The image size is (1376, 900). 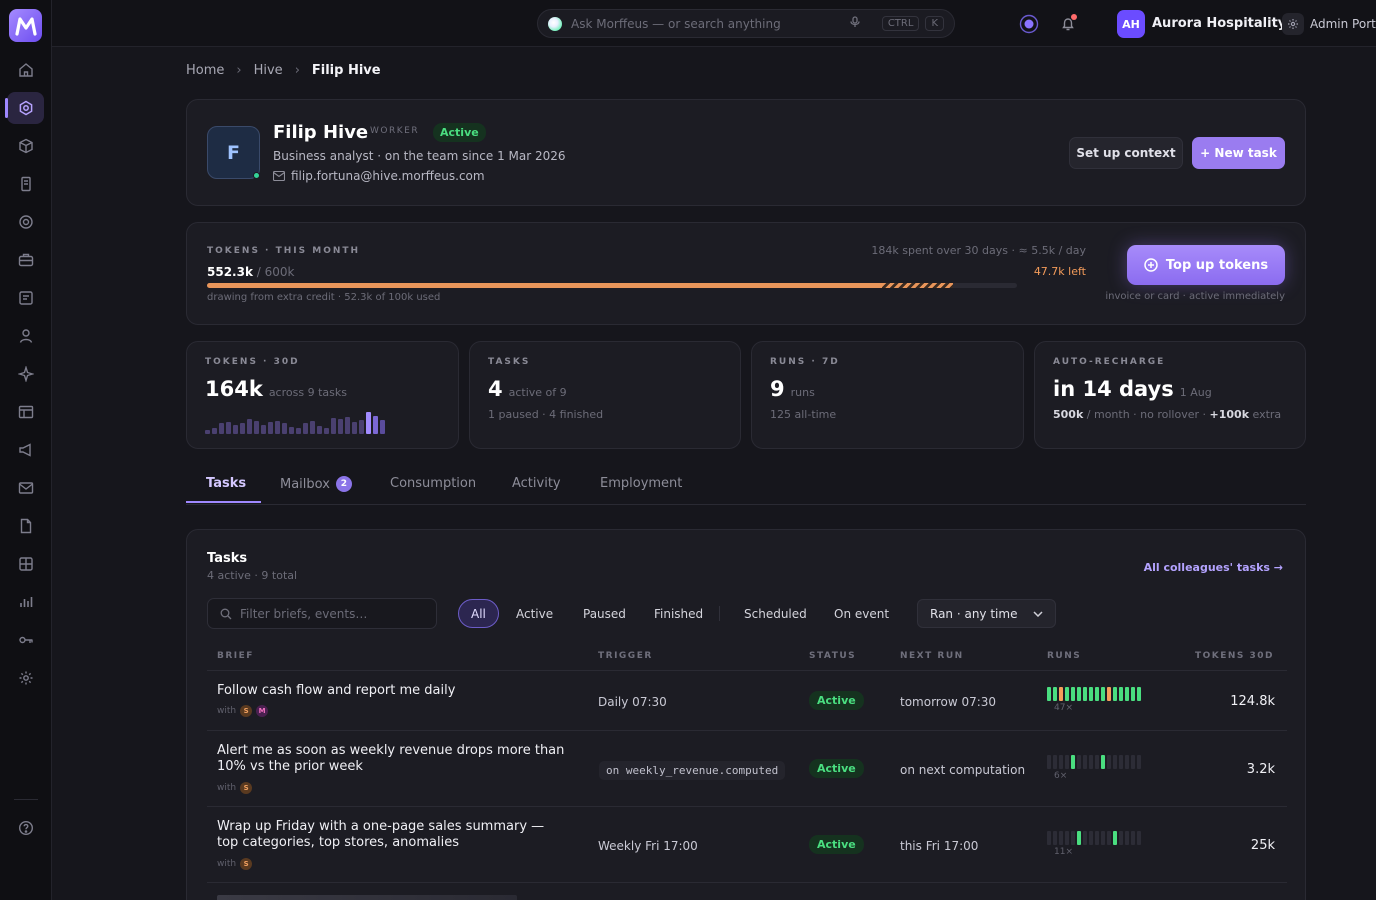 What do you see at coordinates (625, 656) in the screenshot?
I see `col-trigger: TRIGGER` at bounding box center [625, 656].